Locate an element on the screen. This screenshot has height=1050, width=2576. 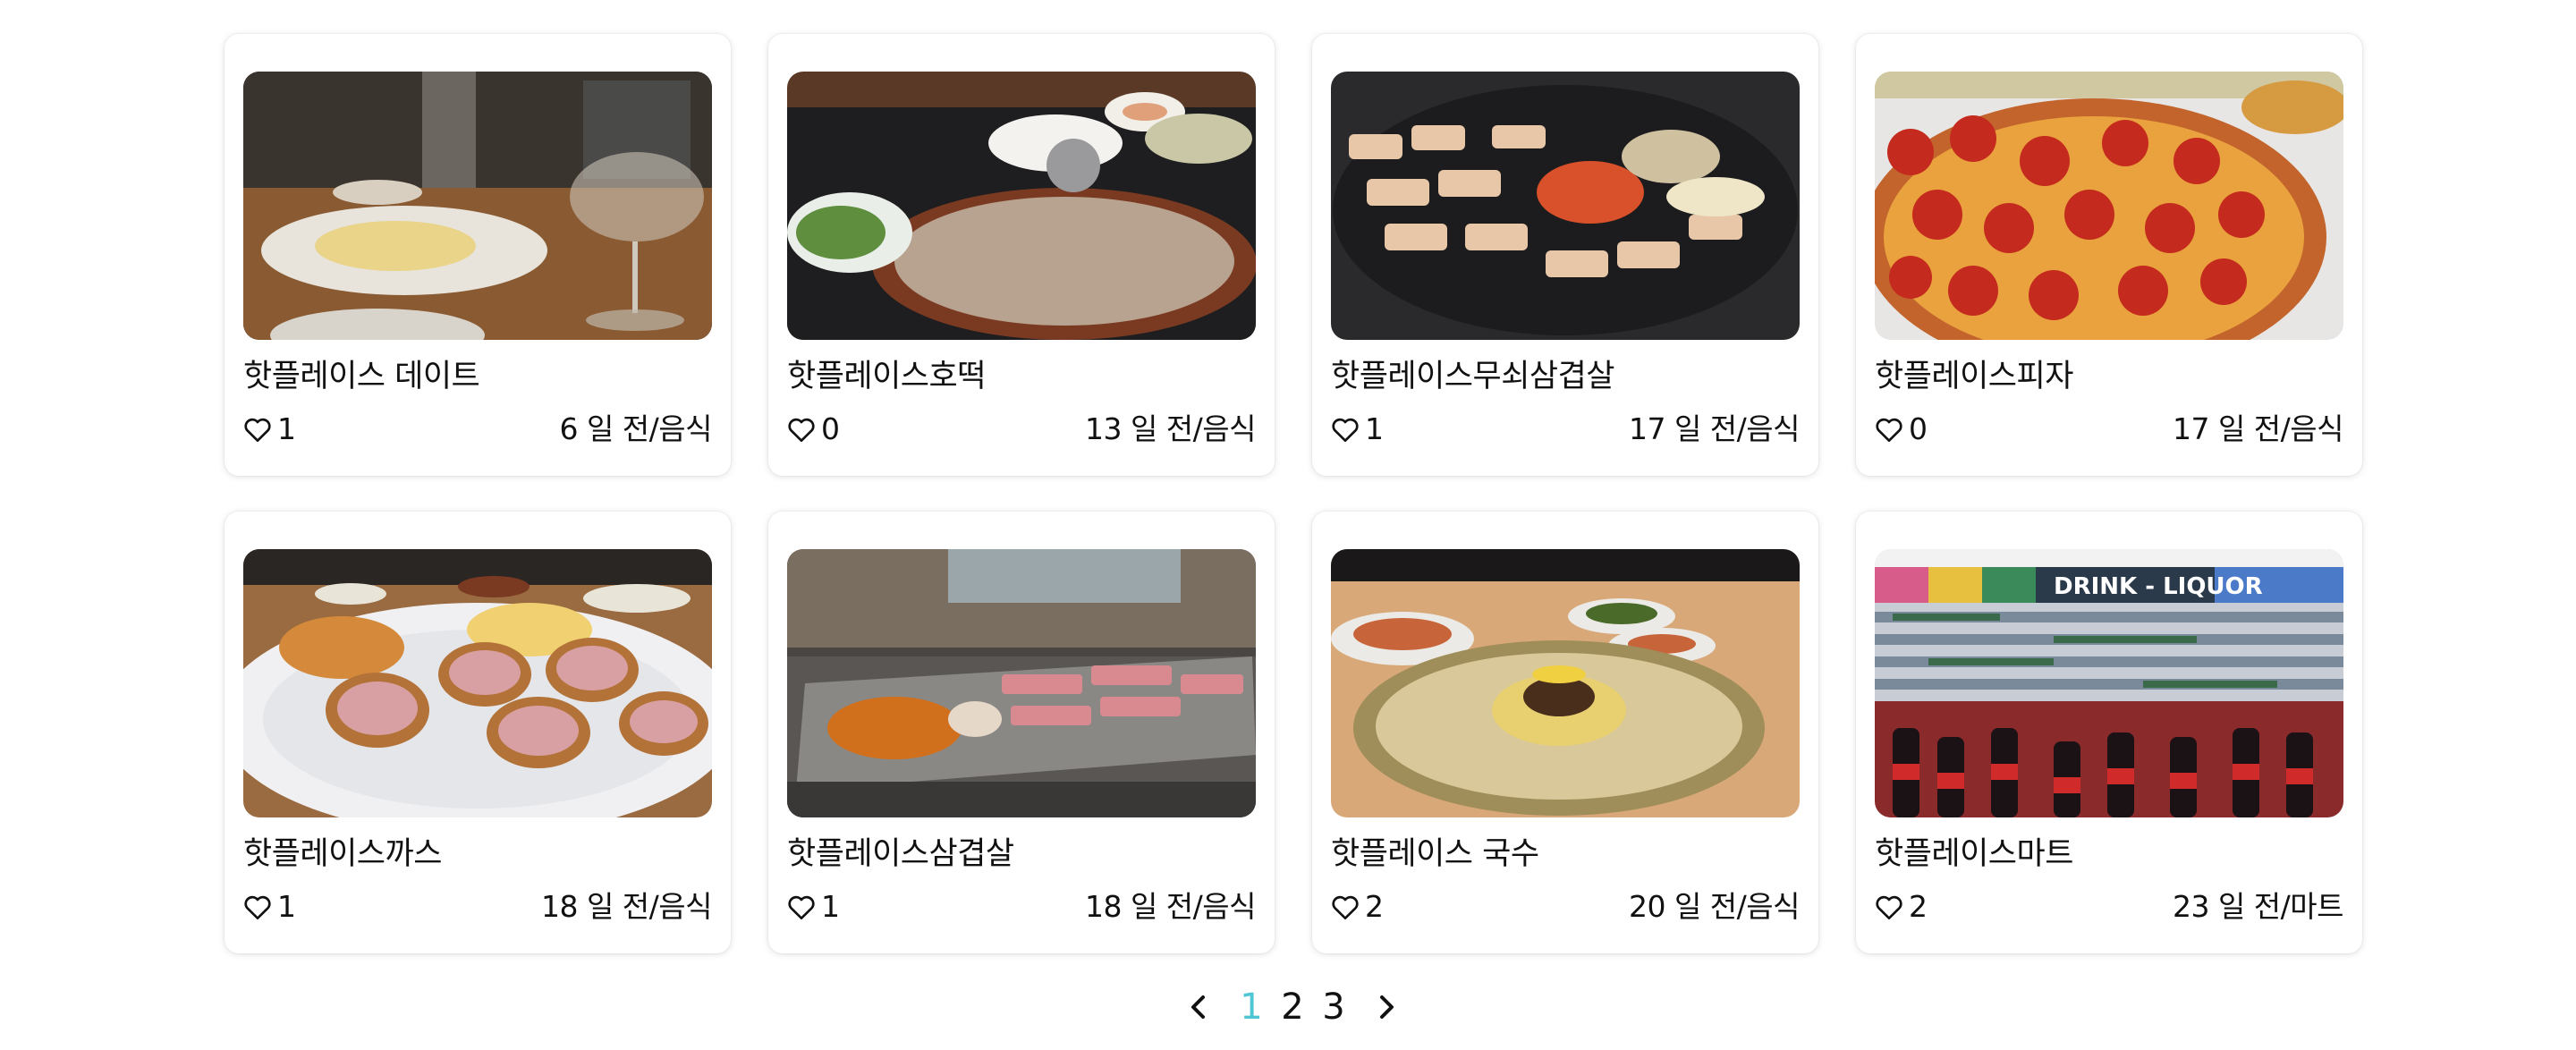
post-card: 핫플레이스호떡 0 13 일 전/음식 is located at coordinates (1021, 255).